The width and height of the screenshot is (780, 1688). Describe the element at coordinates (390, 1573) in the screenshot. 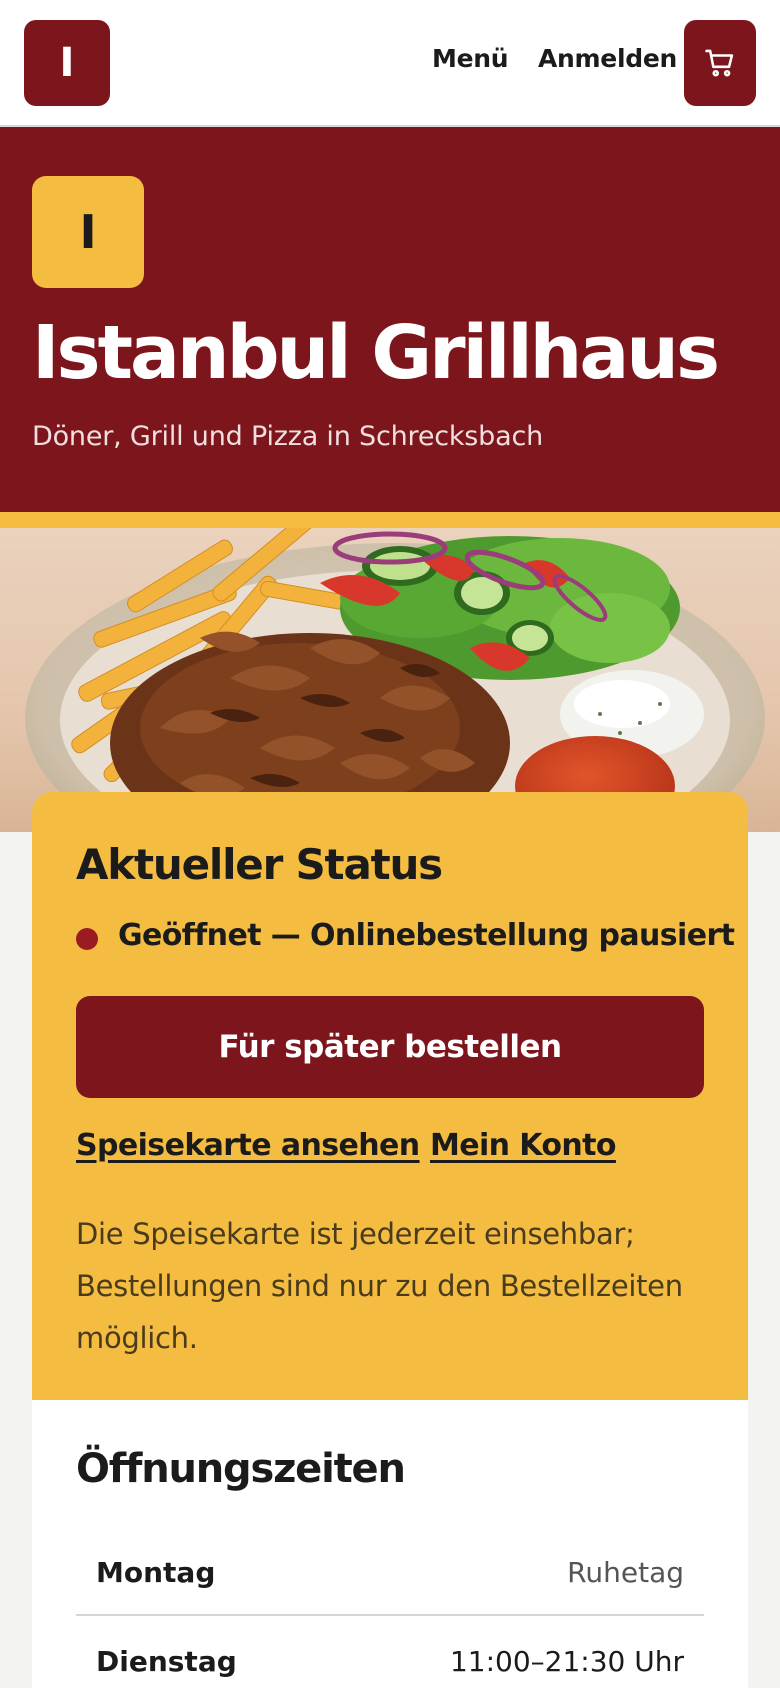

I see `hours-row: Montag Ruhetag` at that location.